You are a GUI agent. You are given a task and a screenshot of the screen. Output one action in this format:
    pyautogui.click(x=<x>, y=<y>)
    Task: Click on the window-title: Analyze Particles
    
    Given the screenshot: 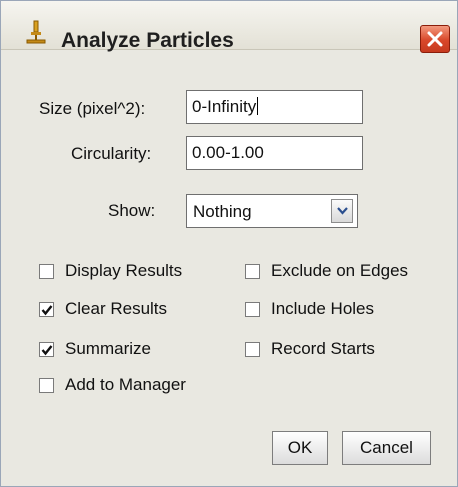 What is the action you would take?
    pyautogui.click(x=147, y=40)
    